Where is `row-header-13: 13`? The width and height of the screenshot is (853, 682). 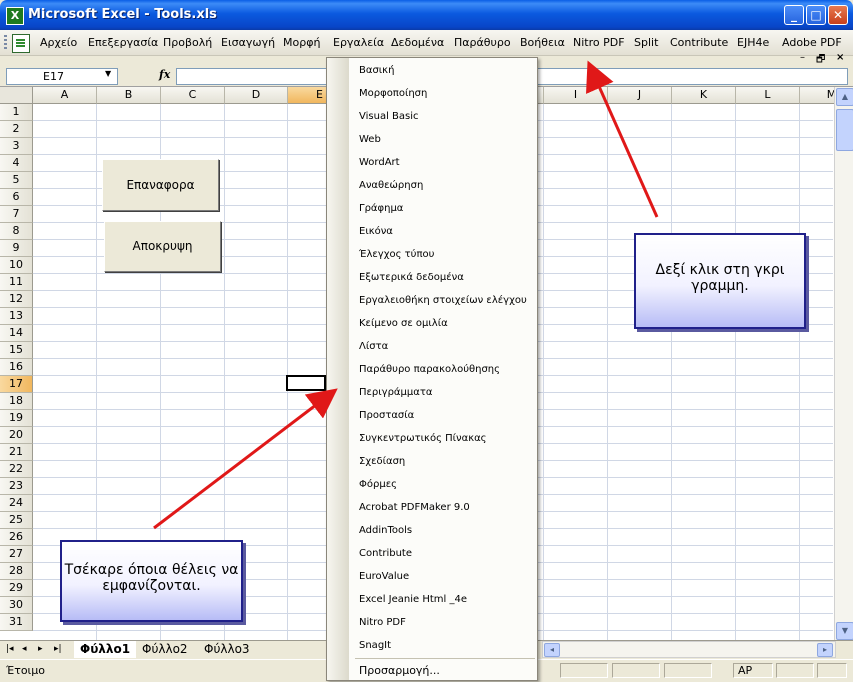 row-header-13: 13 is located at coordinates (16, 316).